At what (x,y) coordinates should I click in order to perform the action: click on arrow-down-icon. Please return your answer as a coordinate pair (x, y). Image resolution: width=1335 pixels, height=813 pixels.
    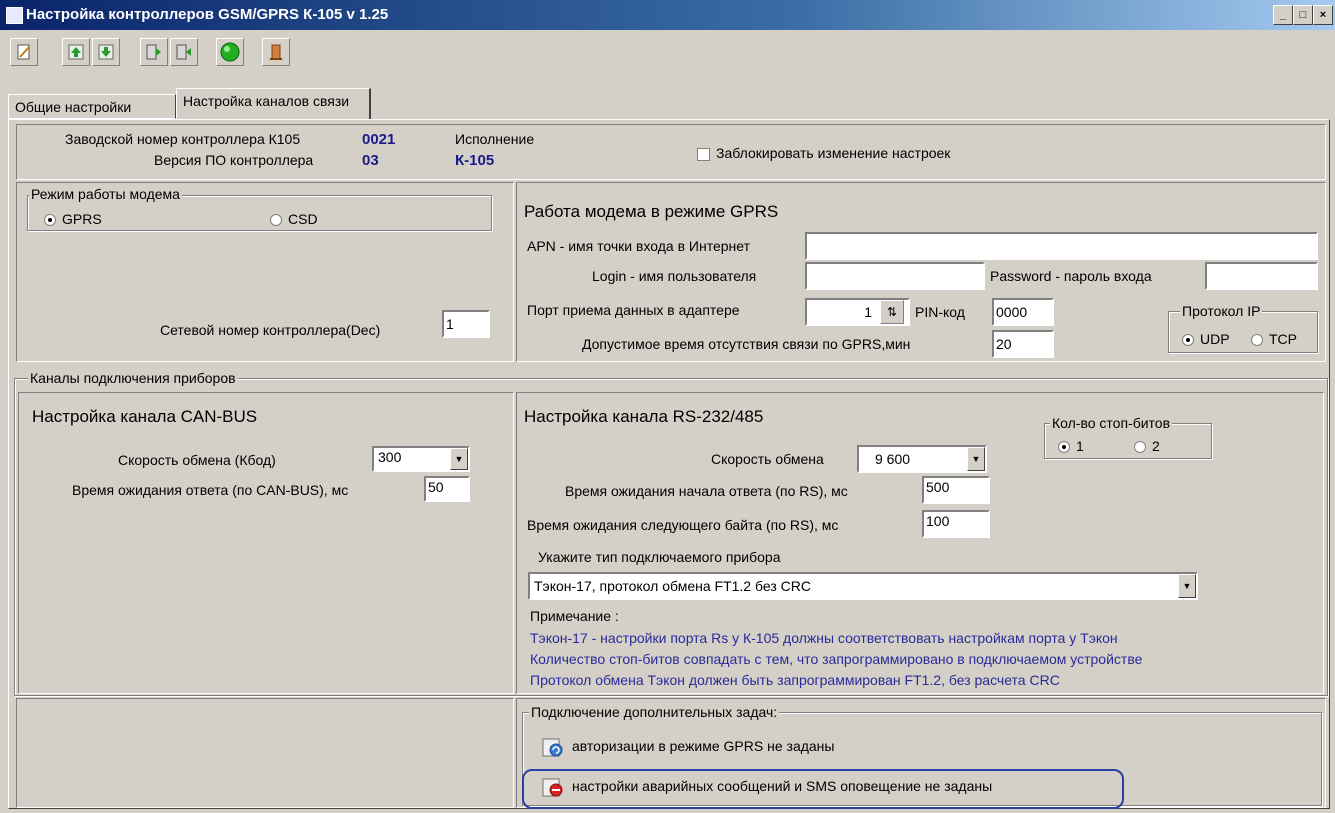
    Looking at the image, I should click on (106, 52).